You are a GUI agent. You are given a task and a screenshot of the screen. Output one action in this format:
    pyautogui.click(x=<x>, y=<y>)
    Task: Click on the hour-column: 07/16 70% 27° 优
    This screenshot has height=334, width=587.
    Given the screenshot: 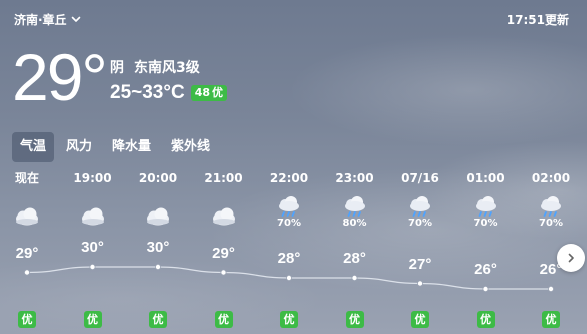 What is the action you would take?
    pyautogui.click(x=420, y=252)
    